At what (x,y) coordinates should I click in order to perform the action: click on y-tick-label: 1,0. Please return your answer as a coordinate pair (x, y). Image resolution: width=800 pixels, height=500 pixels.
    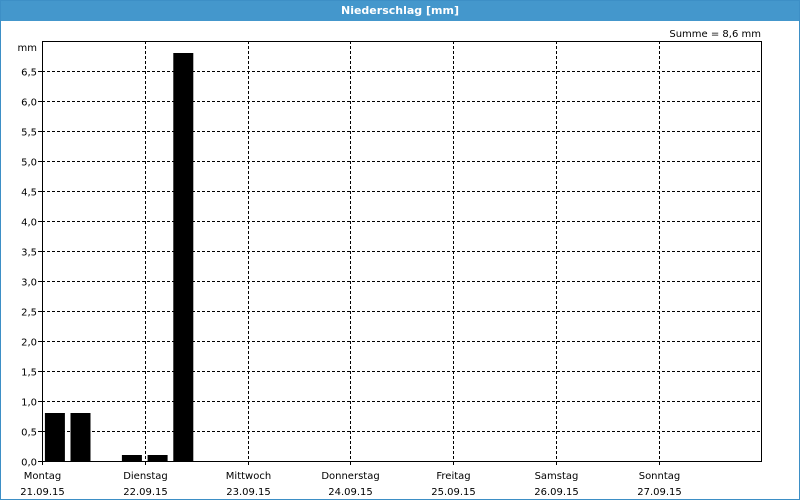
    Looking at the image, I should click on (29, 403).